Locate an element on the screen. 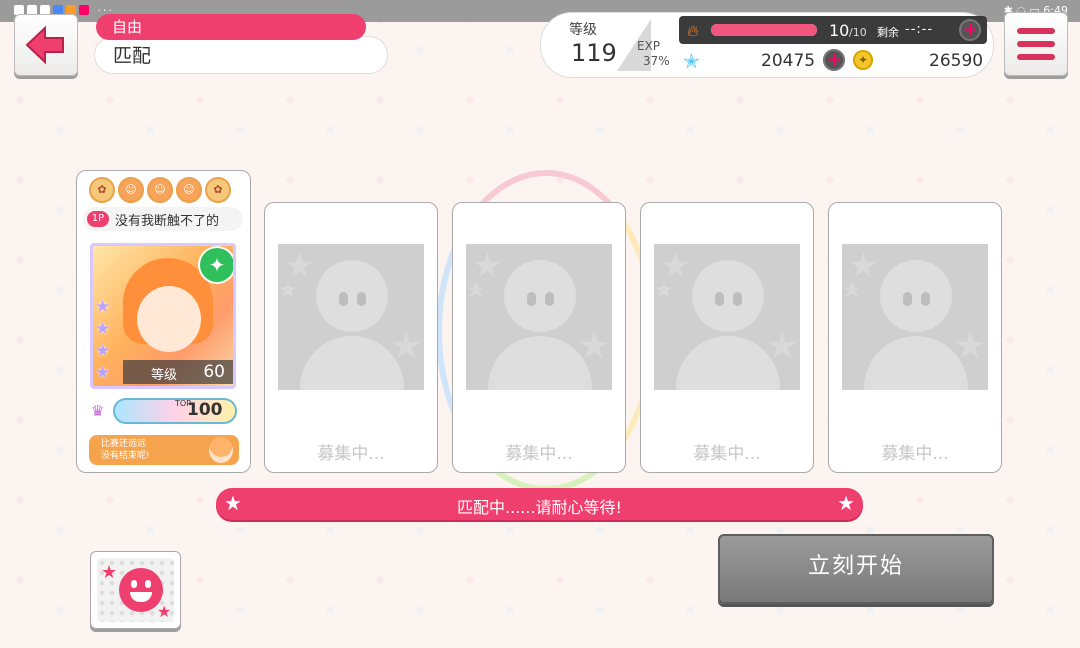 The height and width of the screenshot is (648, 1080). stamina-max: /10 is located at coordinates (858, 32).